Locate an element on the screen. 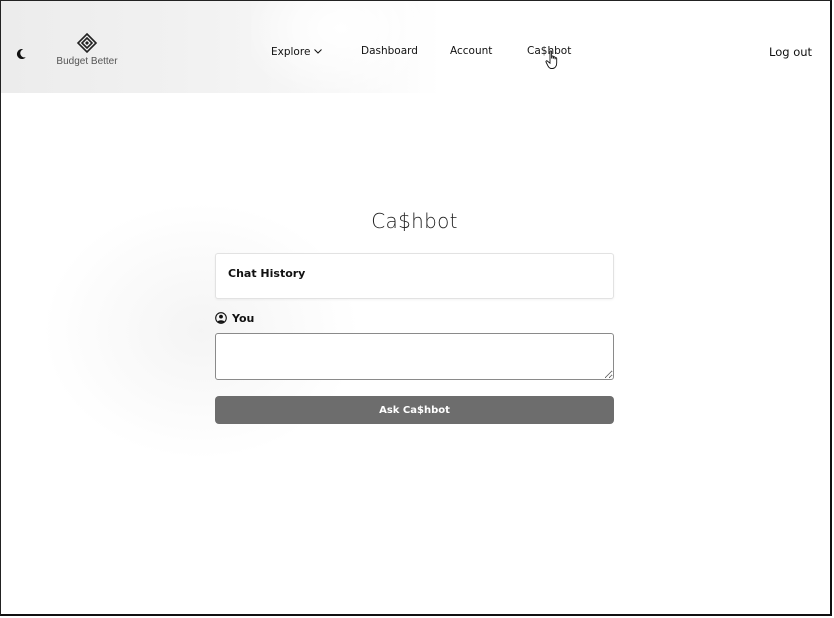 The image size is (834, 618). brand-logo: Budget Better is located at coordinates (87, 50).